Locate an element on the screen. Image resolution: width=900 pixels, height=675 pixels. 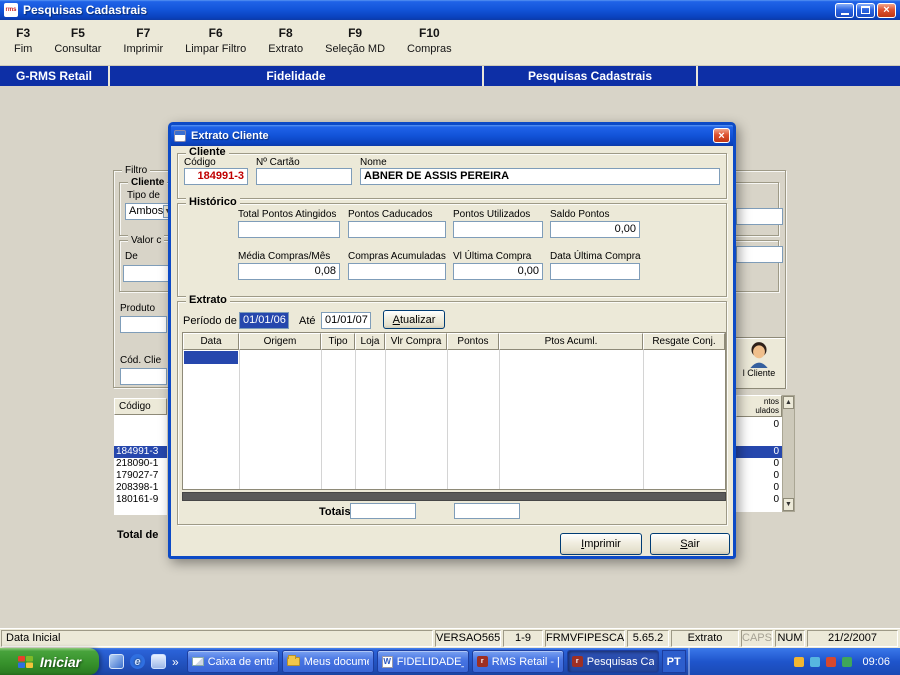
list-item: 180161-9 is located at coordinates (140, 500).